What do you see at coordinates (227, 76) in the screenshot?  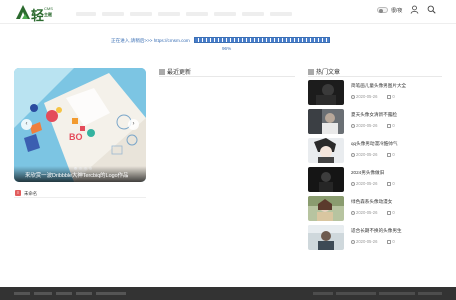 I see `latest-divider` at bounding box center [227, 76].